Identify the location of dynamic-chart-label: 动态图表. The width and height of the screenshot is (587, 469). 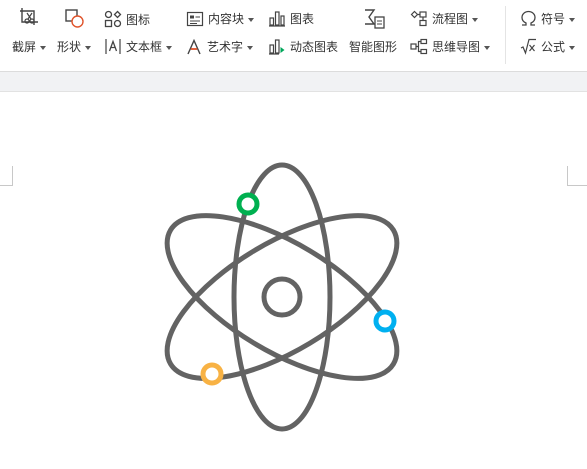
(314, 47).